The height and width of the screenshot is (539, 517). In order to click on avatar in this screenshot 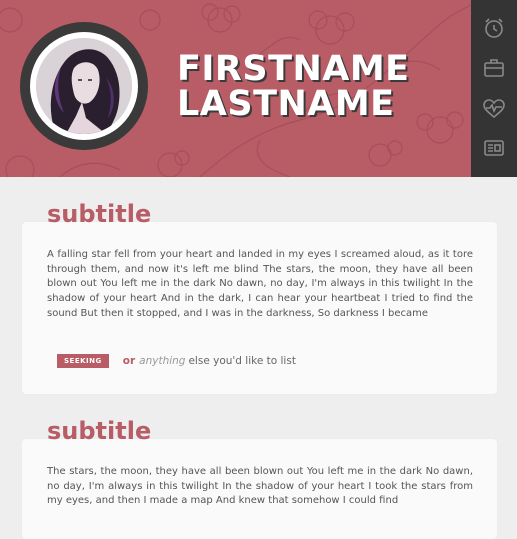, I will do `click(84, 86)`.